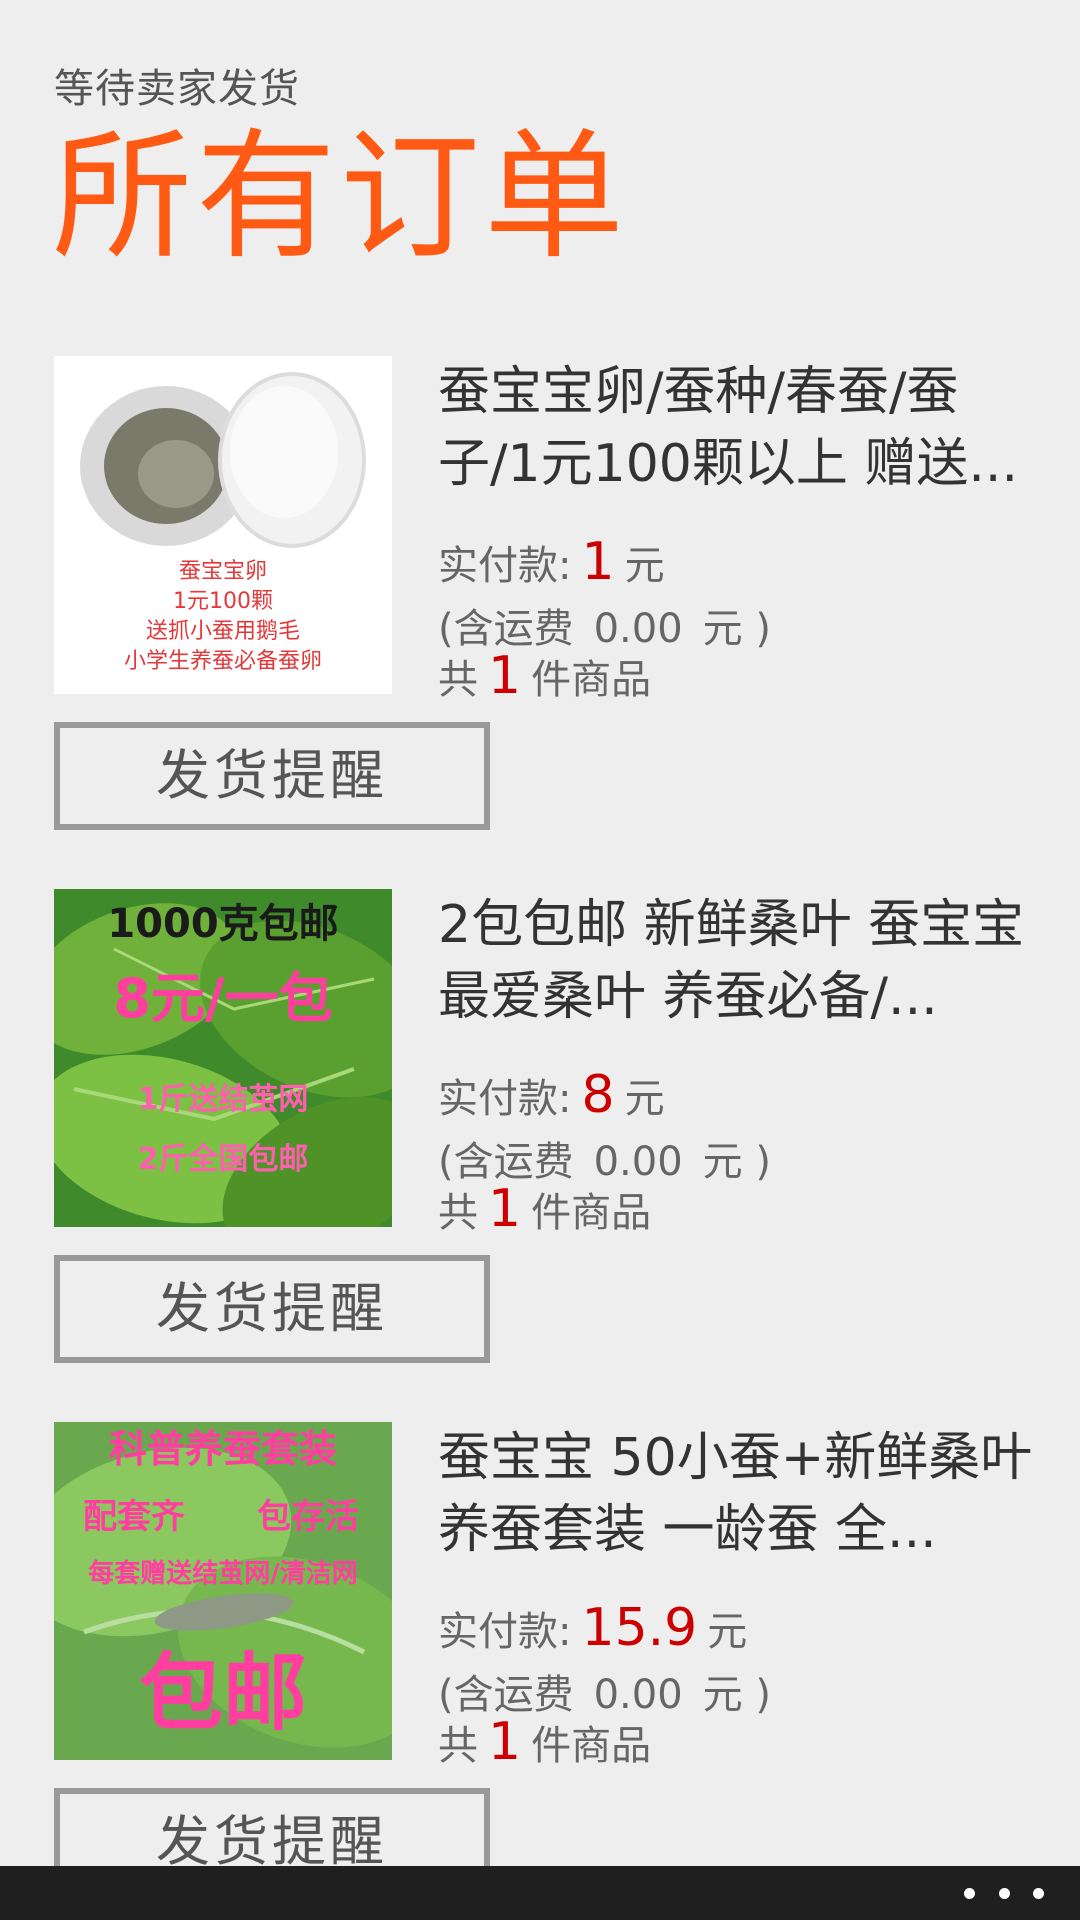  What do you see at coordinates (223, 1449) in the screenshot?
I see `image-caption: 科普养蚕套装` at bounding box center [223, 1449].